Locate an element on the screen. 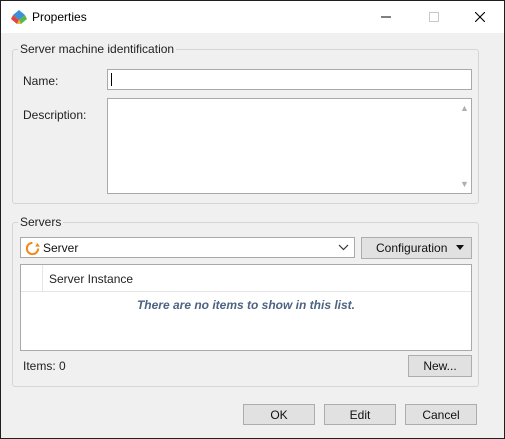  ok-button: OK is located at coordinates (279, 414).